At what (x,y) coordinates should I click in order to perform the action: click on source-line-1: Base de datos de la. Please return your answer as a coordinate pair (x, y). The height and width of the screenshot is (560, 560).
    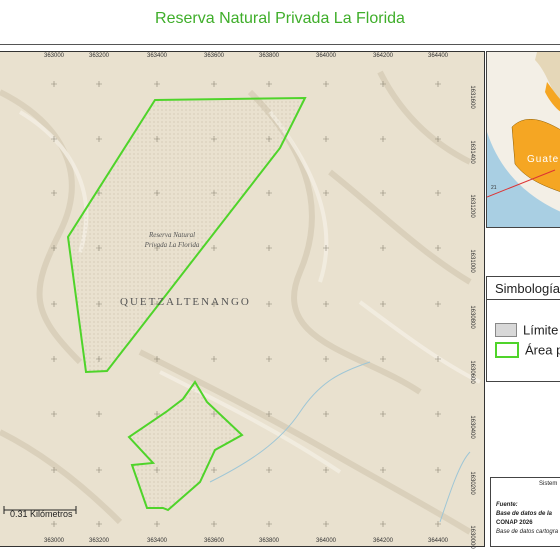
    Looking at the image, I should click on (524, 514).